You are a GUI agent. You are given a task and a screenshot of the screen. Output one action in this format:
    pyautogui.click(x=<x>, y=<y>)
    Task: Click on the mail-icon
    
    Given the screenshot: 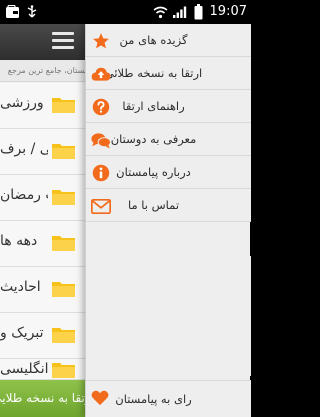 What is the action you would take?
    pyautogui.click(x=101, y=206)
    